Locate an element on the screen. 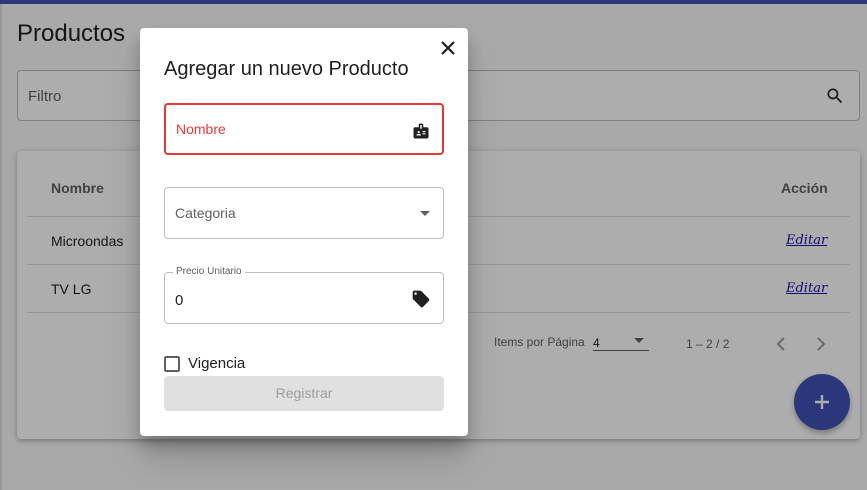 The width and height of the screenshot is (867, 490). id-badge-icon is located at coordinates (421, 131).